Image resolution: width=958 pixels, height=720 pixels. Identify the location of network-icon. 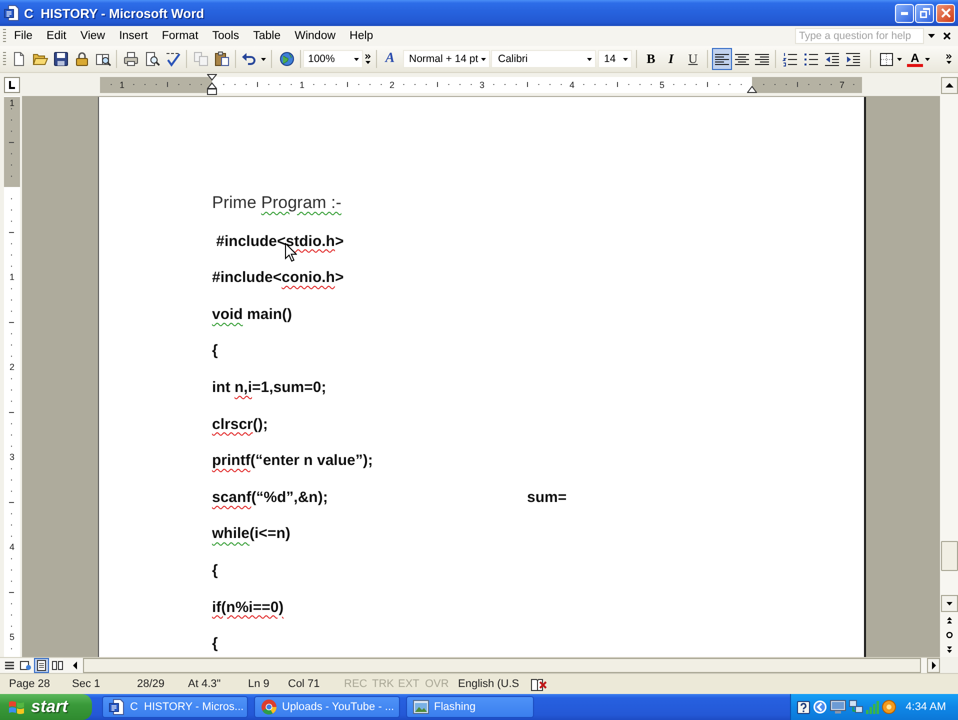
(856, 707).